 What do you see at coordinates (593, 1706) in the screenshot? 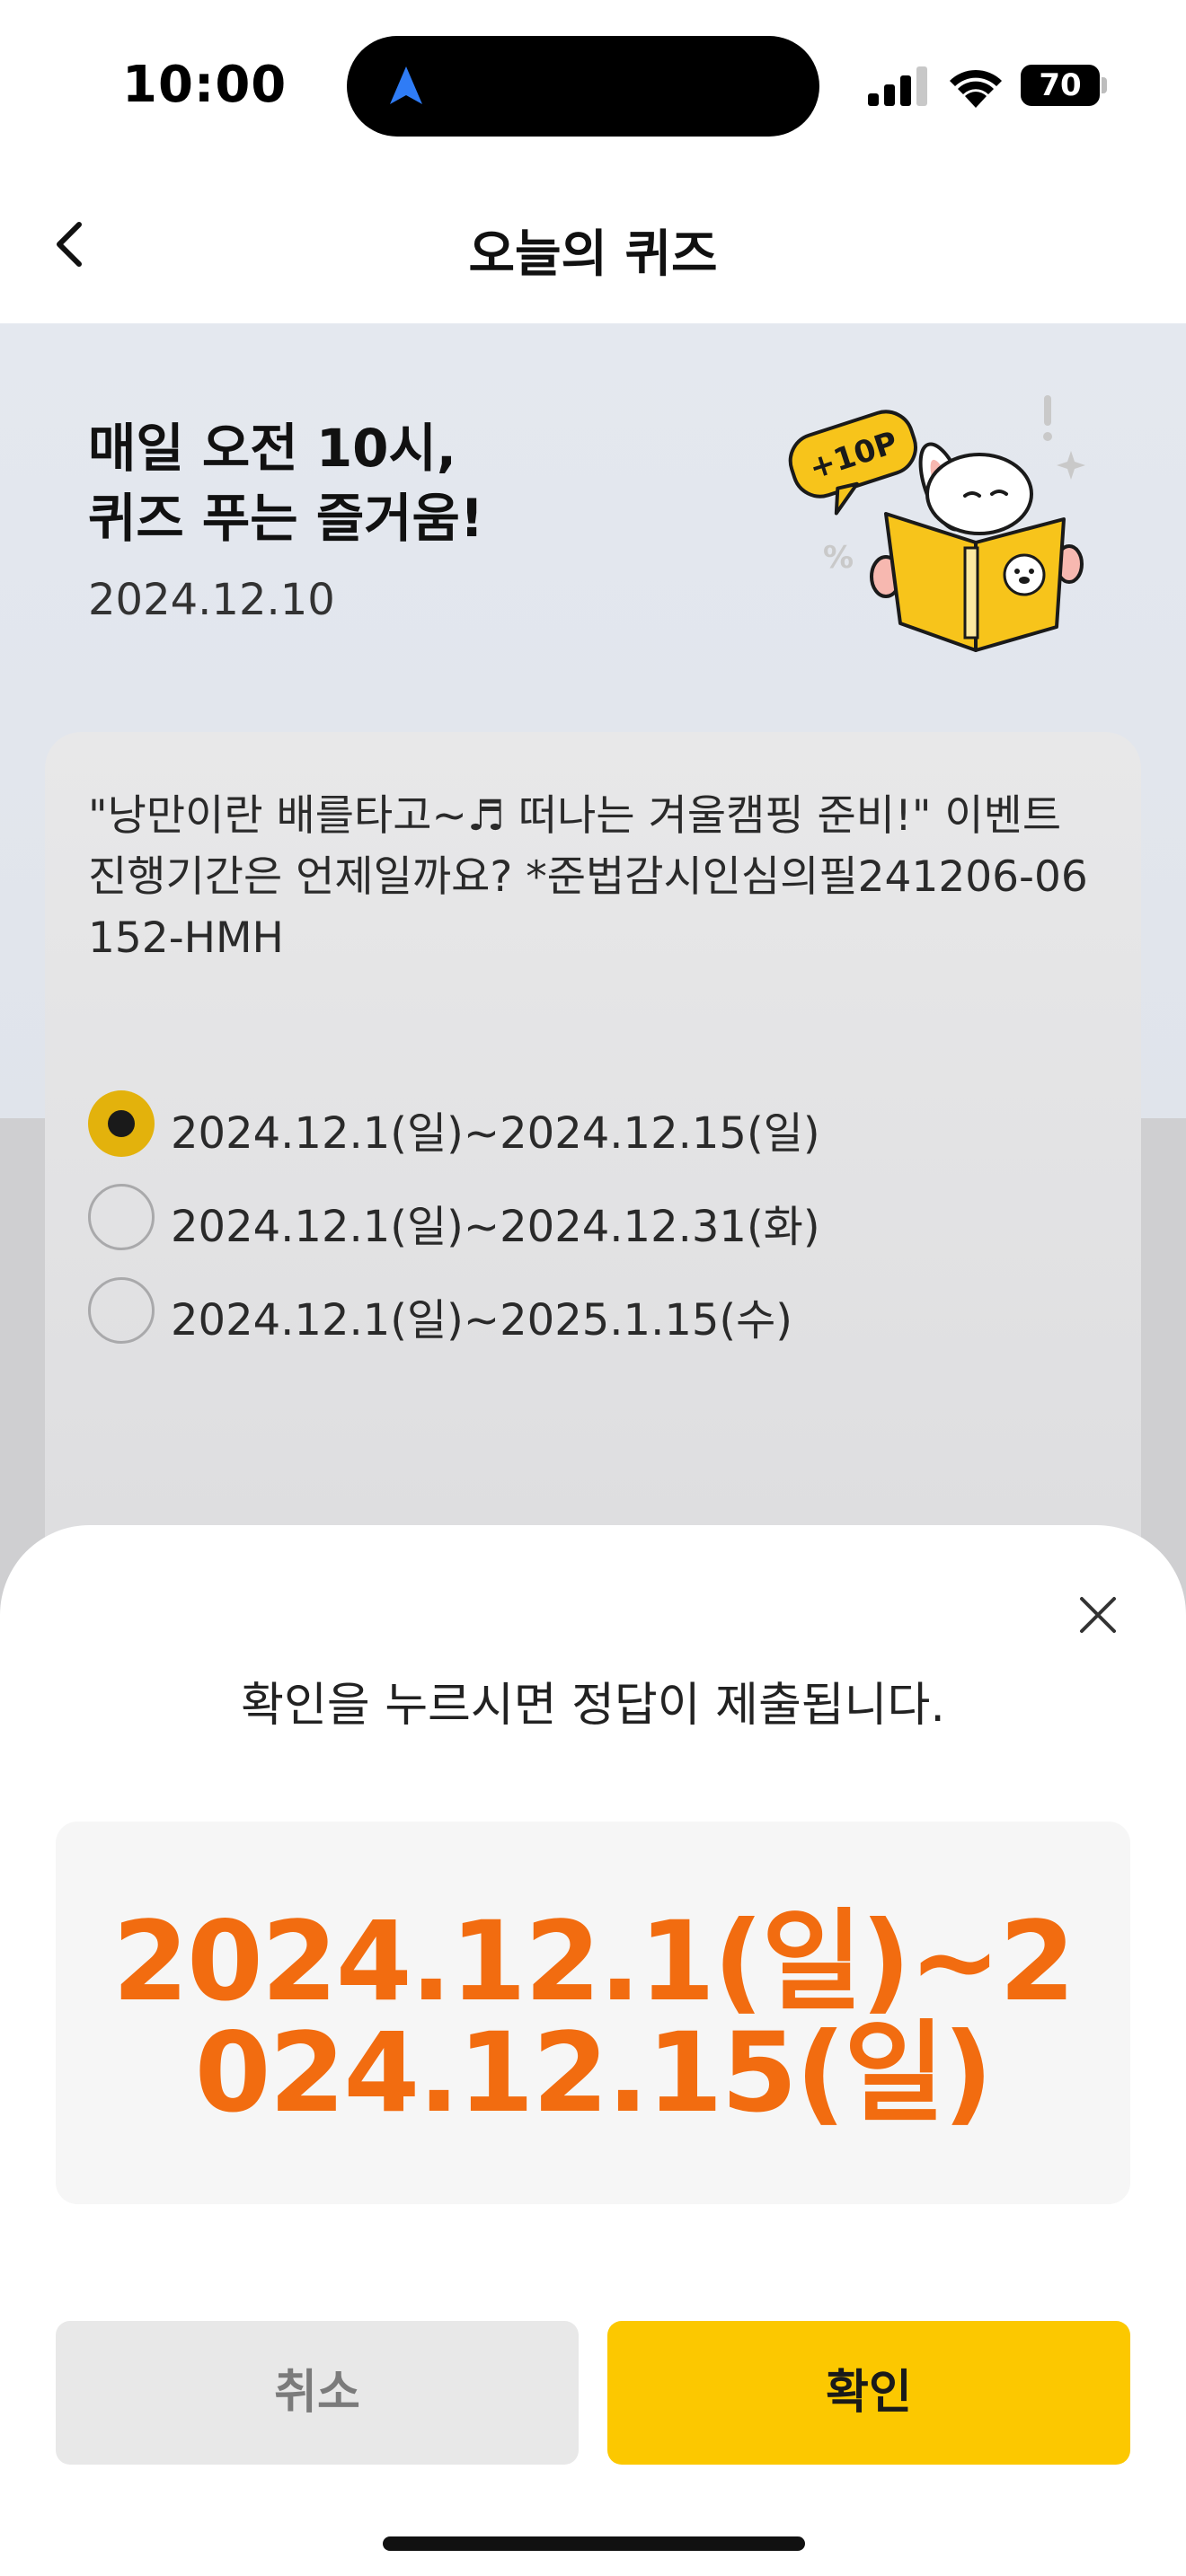
I see `confirm-message: 확인을 누르시면 정답이 제출됩니다.` at bounding box center [593, 1706].